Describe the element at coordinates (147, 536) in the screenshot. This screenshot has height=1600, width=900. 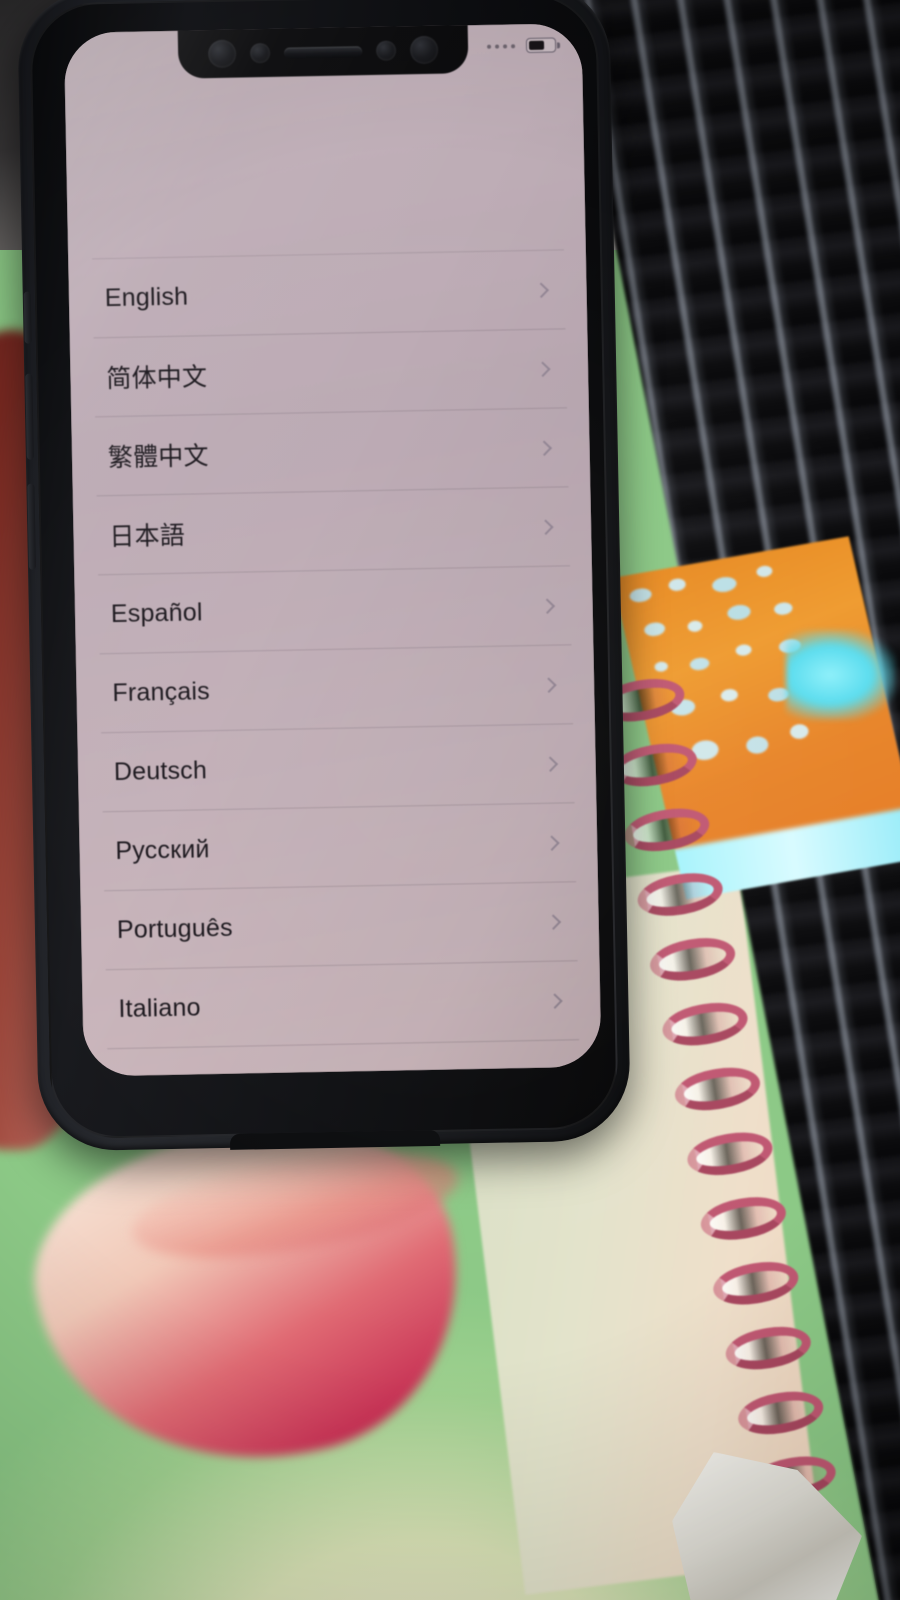
I see `language-label: 日本語` at that location.